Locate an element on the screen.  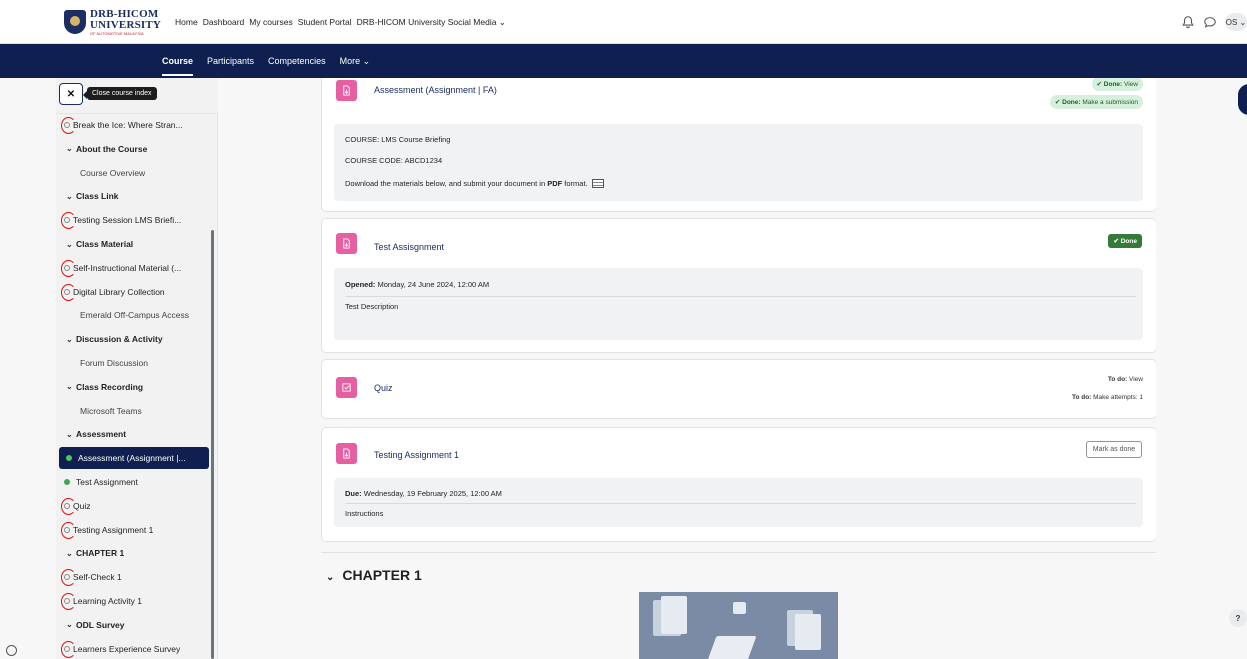
nav-social-media: DRB-HICOM University Social Media ⌄ is located at coordinates (431, 22).